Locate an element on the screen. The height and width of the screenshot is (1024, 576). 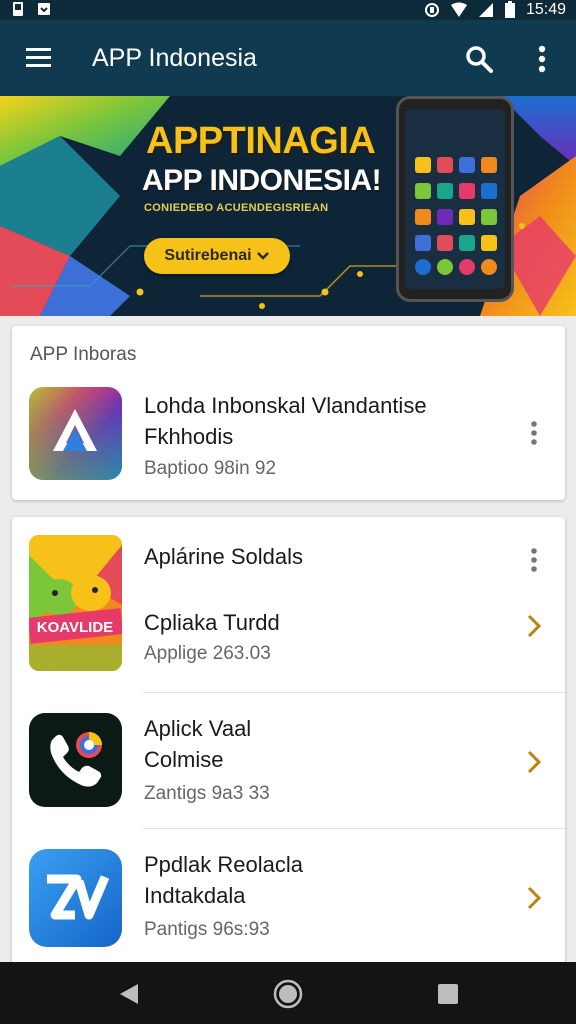
system-nav-bar is located at coordinates (288, 993).